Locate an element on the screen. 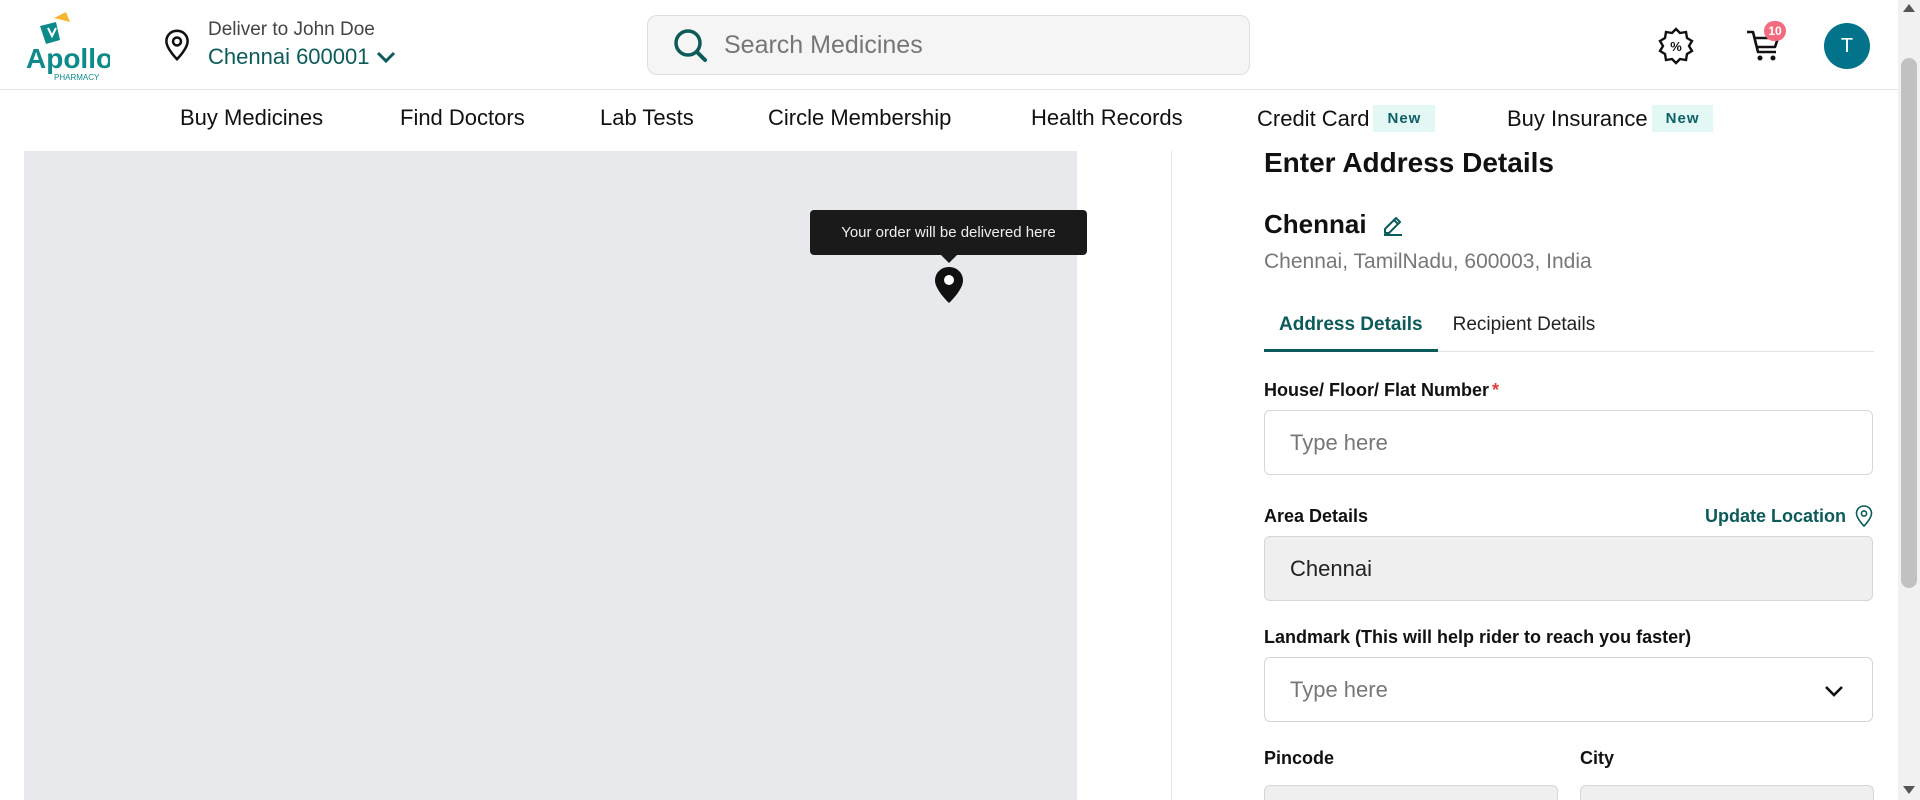 The height and width of the screenshot is (800, 1920). deliver-text: Deliver to John Doe Chennai 600001 is located at coordinates (302, 45).